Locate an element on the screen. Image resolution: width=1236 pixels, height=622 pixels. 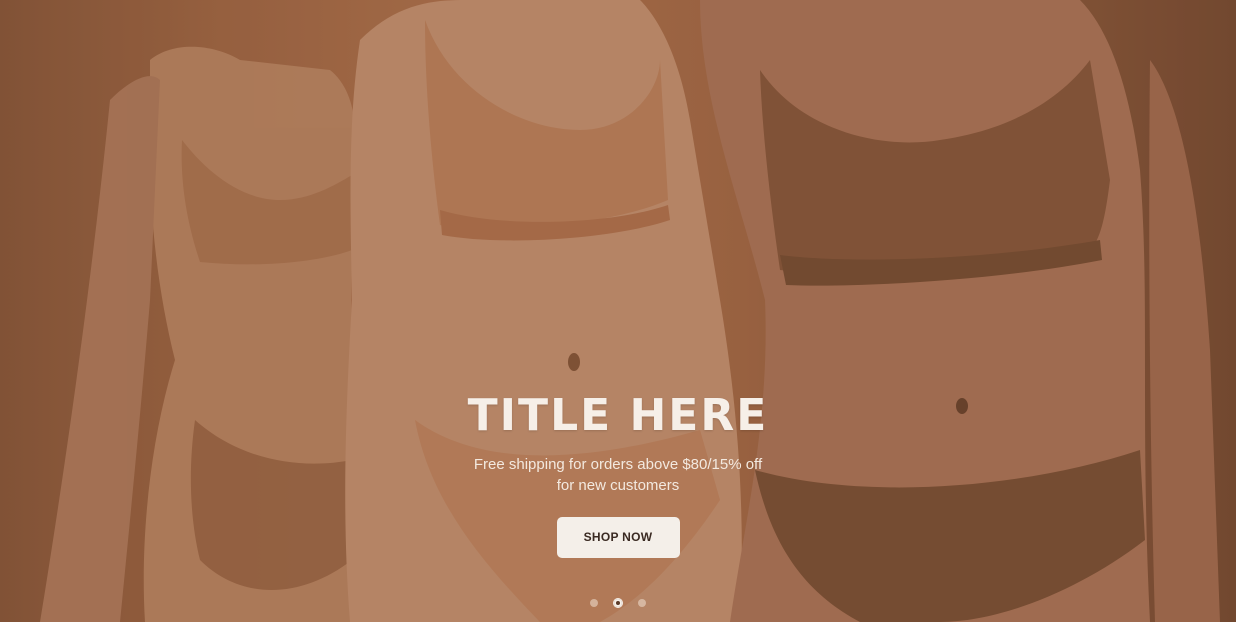
carousel-dot-2-active is located at coordinates (618, 603).